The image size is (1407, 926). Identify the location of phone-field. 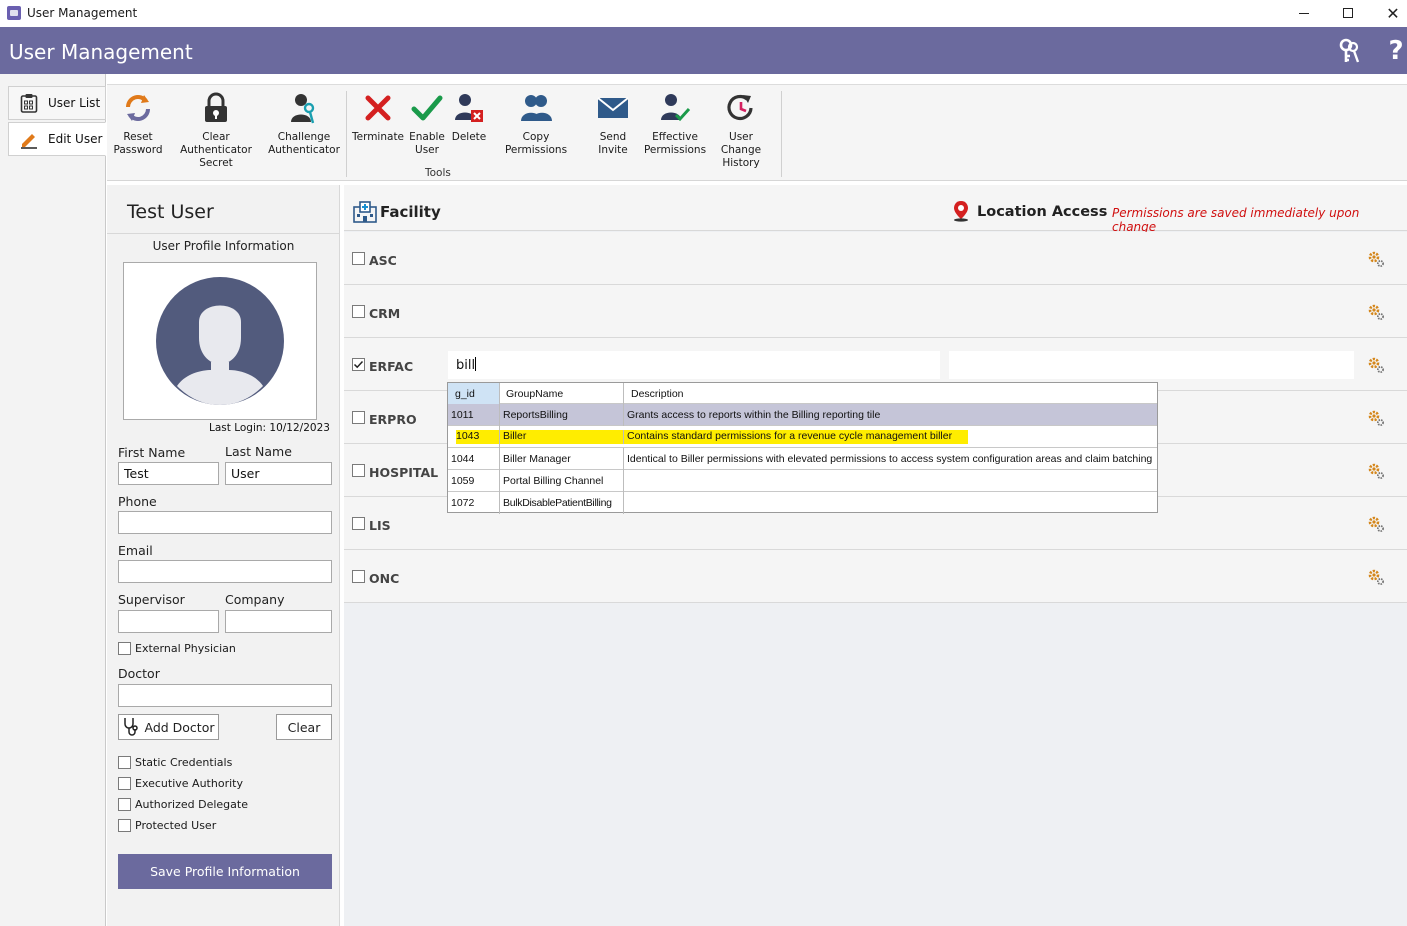
(225, 522).